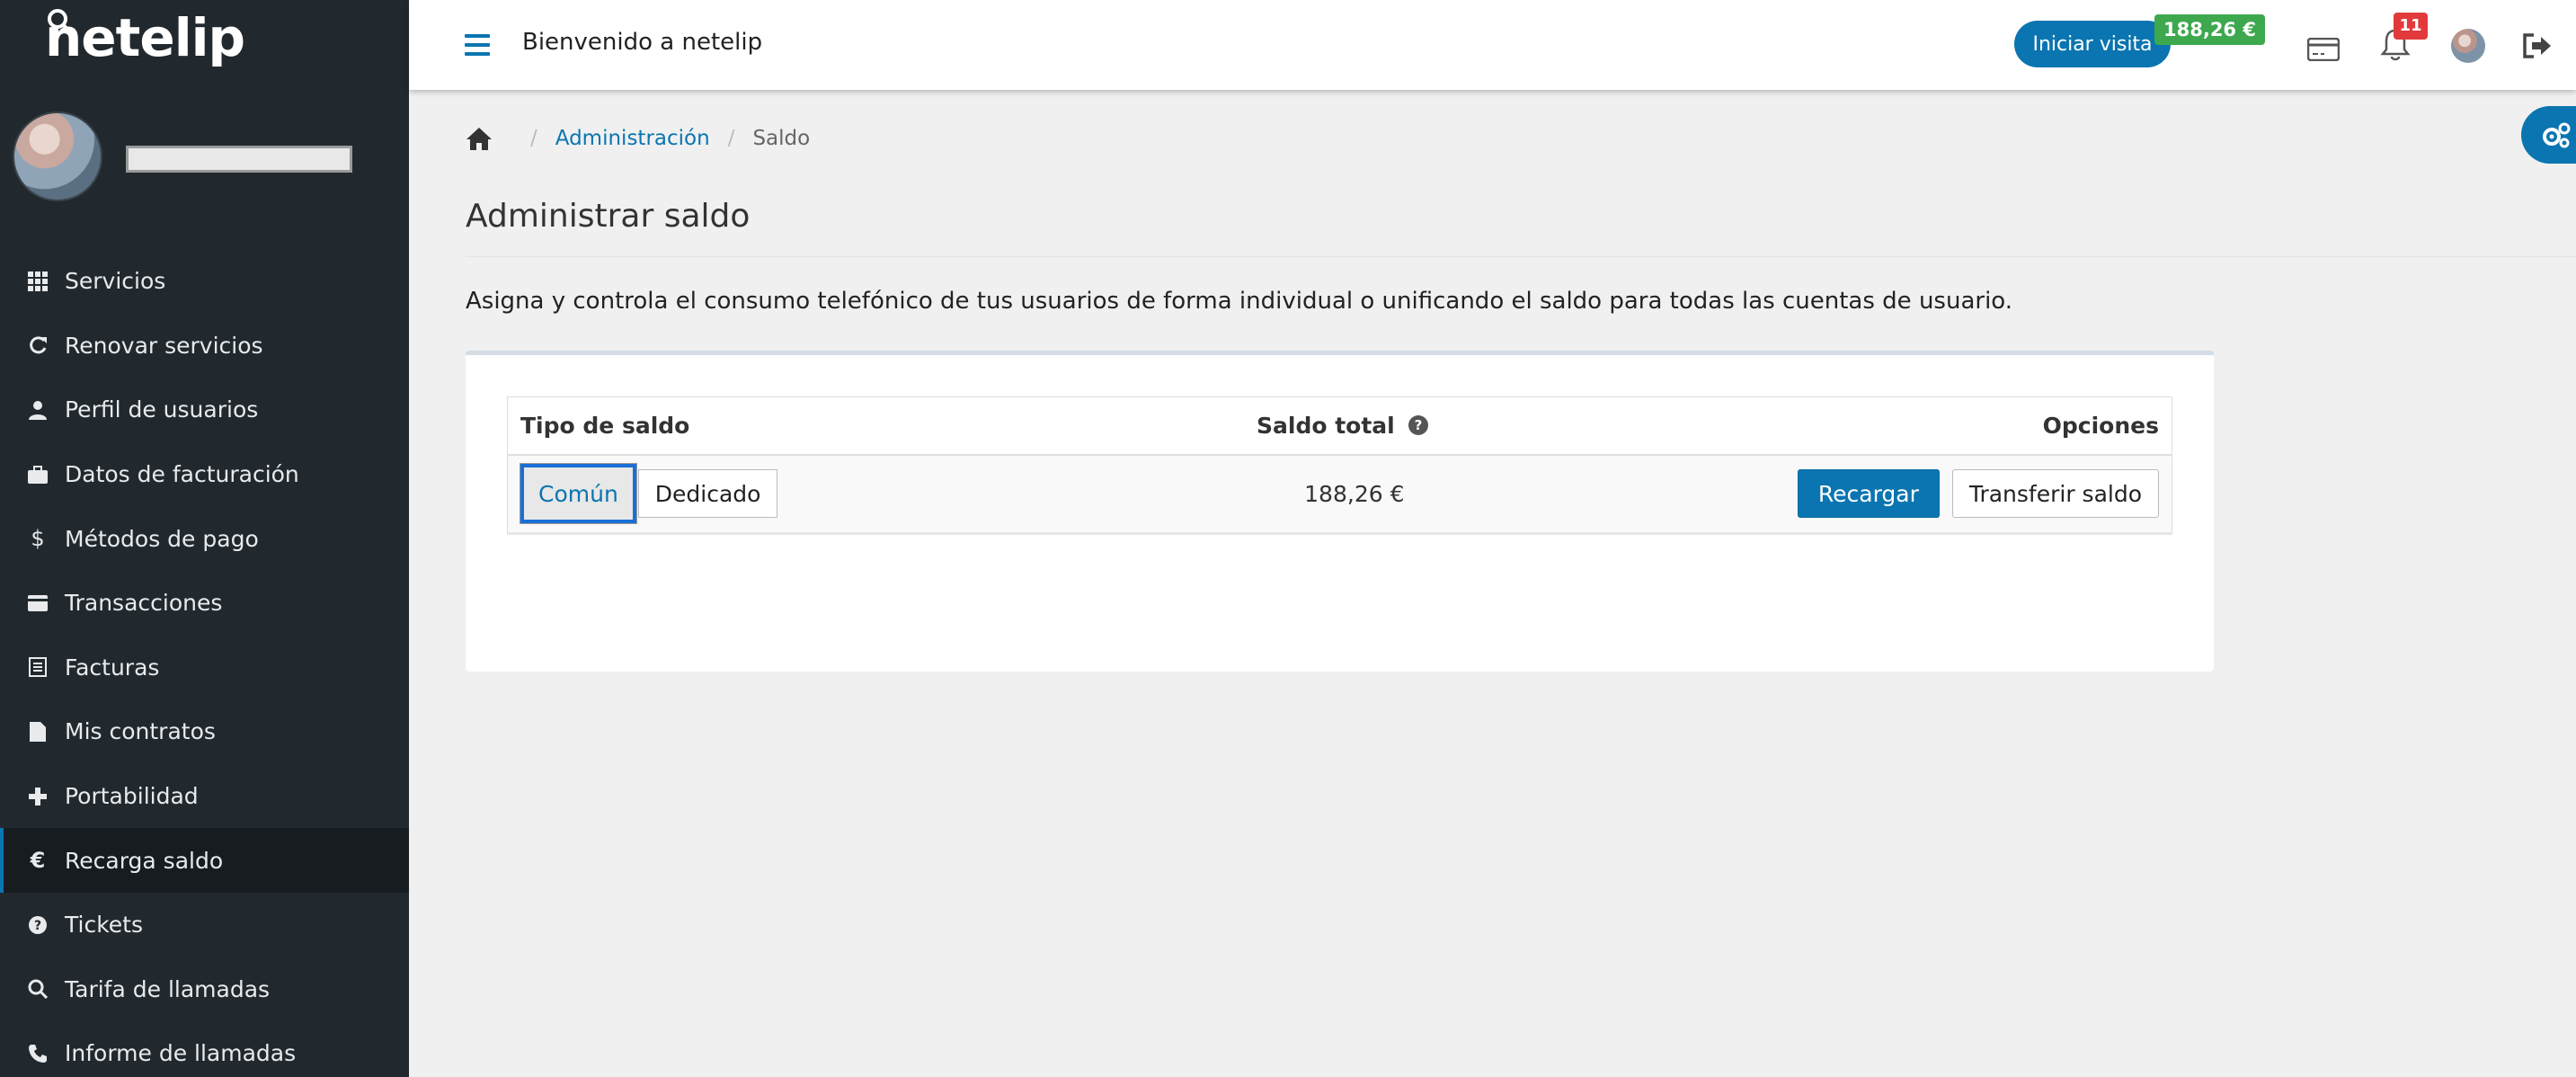 The width and height of the screenshot is (2576, 1077). I want to click on start-visit-button: Iniciar visita, so click(2092, 44).